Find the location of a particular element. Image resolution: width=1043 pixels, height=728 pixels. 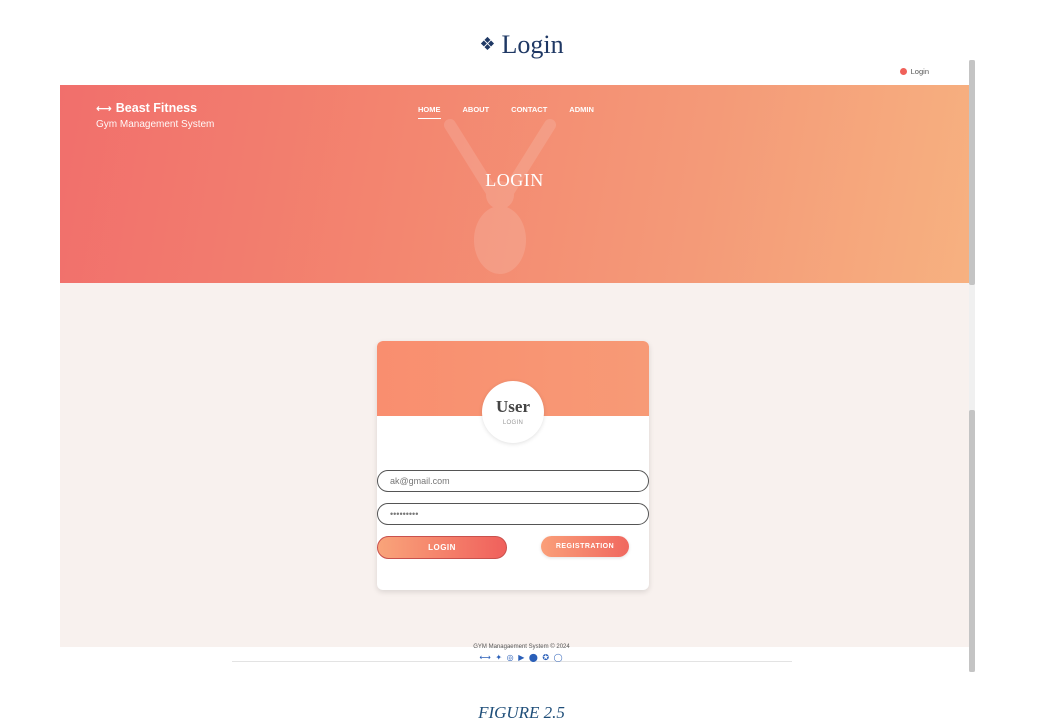

nav-item-about: ABOUT is located at coordinates (476, 112).